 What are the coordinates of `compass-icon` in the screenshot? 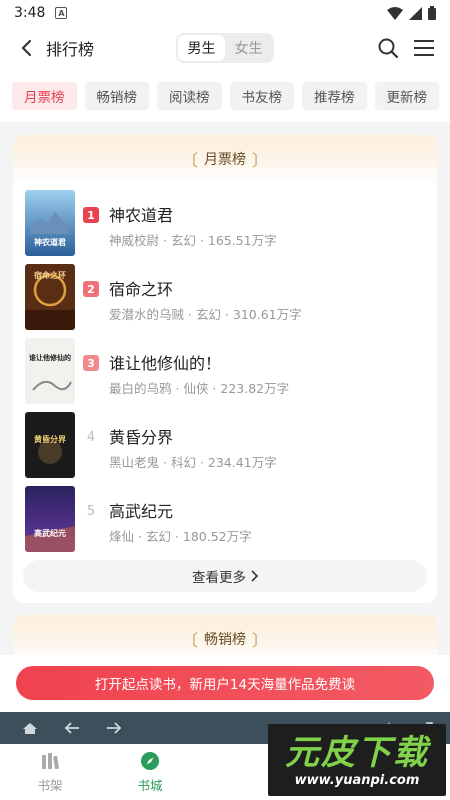 It's located at (150, 760).